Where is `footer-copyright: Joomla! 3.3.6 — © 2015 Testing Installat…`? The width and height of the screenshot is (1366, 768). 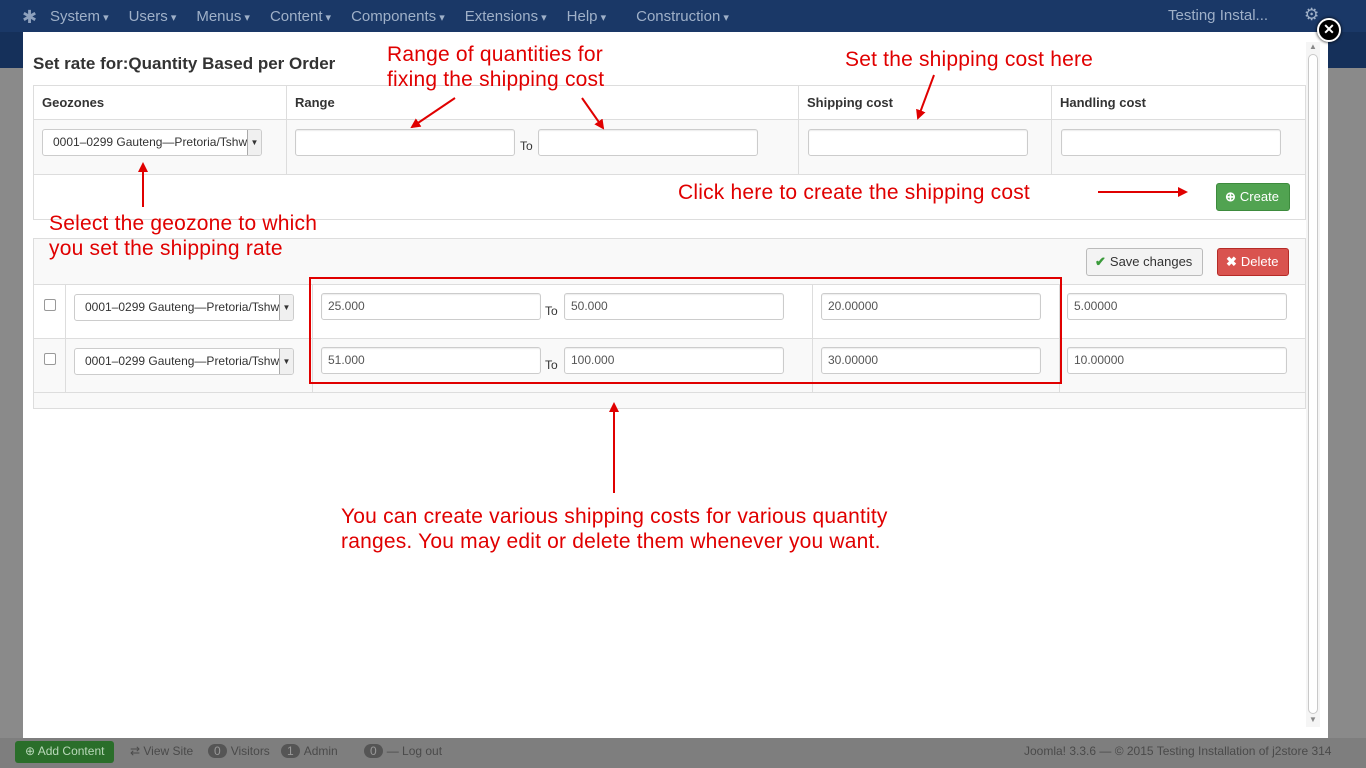 footer-copyright: Joomla! 3.3.6 — © 2015 Testing Installat… is located at coordinates (1178, 751).